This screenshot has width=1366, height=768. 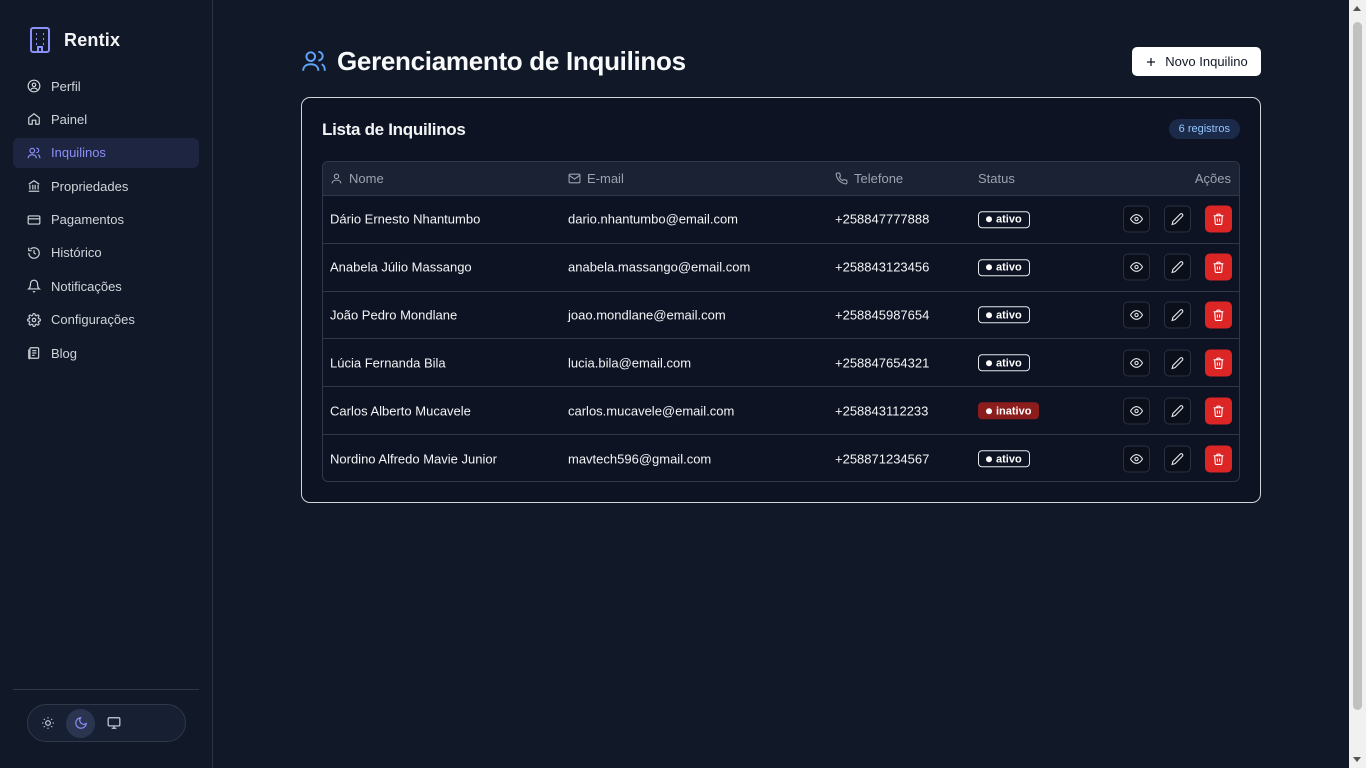 I want to click on tenant-name: Nordino Alfredo Mavie Junior, so click(x=413, y=459).